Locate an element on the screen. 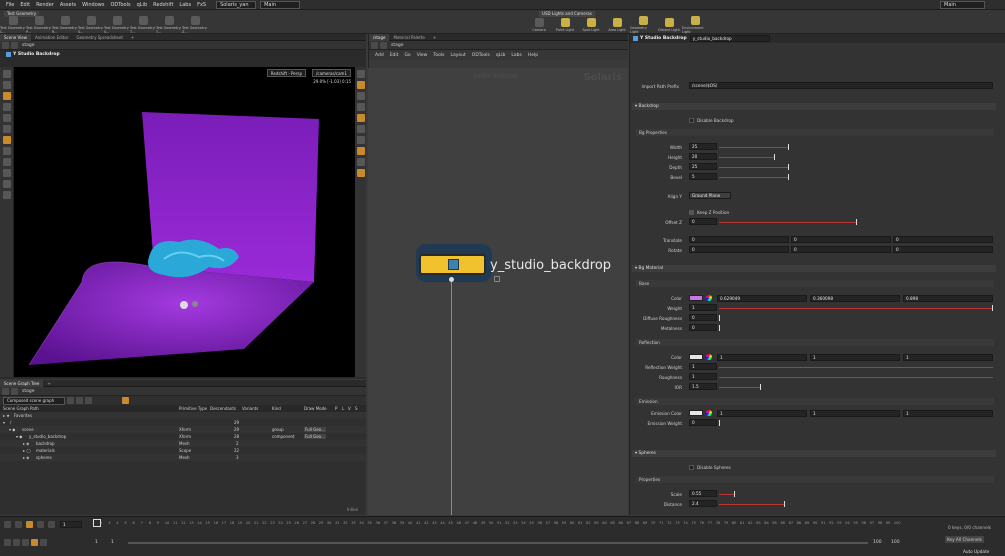 This screenshot has height=556, width=1005. distance-slider is located at coordinates (752, 504).